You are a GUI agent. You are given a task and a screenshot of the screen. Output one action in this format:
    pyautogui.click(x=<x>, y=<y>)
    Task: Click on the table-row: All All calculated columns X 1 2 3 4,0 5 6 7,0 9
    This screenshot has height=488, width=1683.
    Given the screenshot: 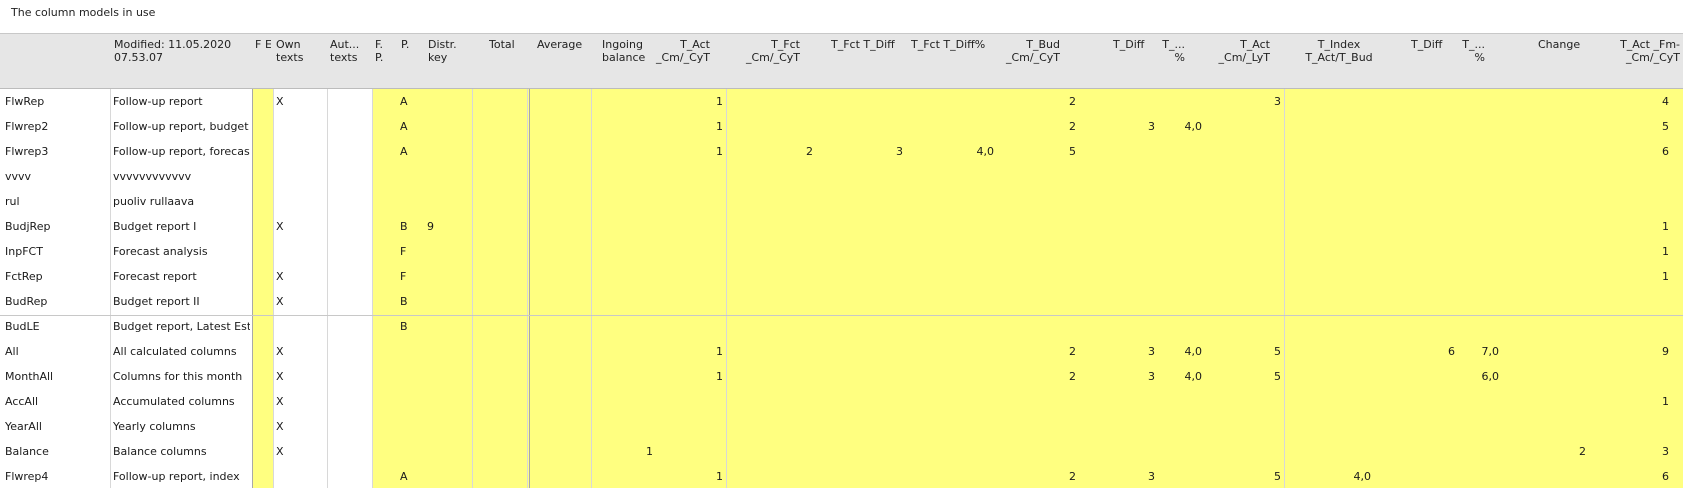 What is the action you would take?
    pyautogui.click(x=841, y=351)
    